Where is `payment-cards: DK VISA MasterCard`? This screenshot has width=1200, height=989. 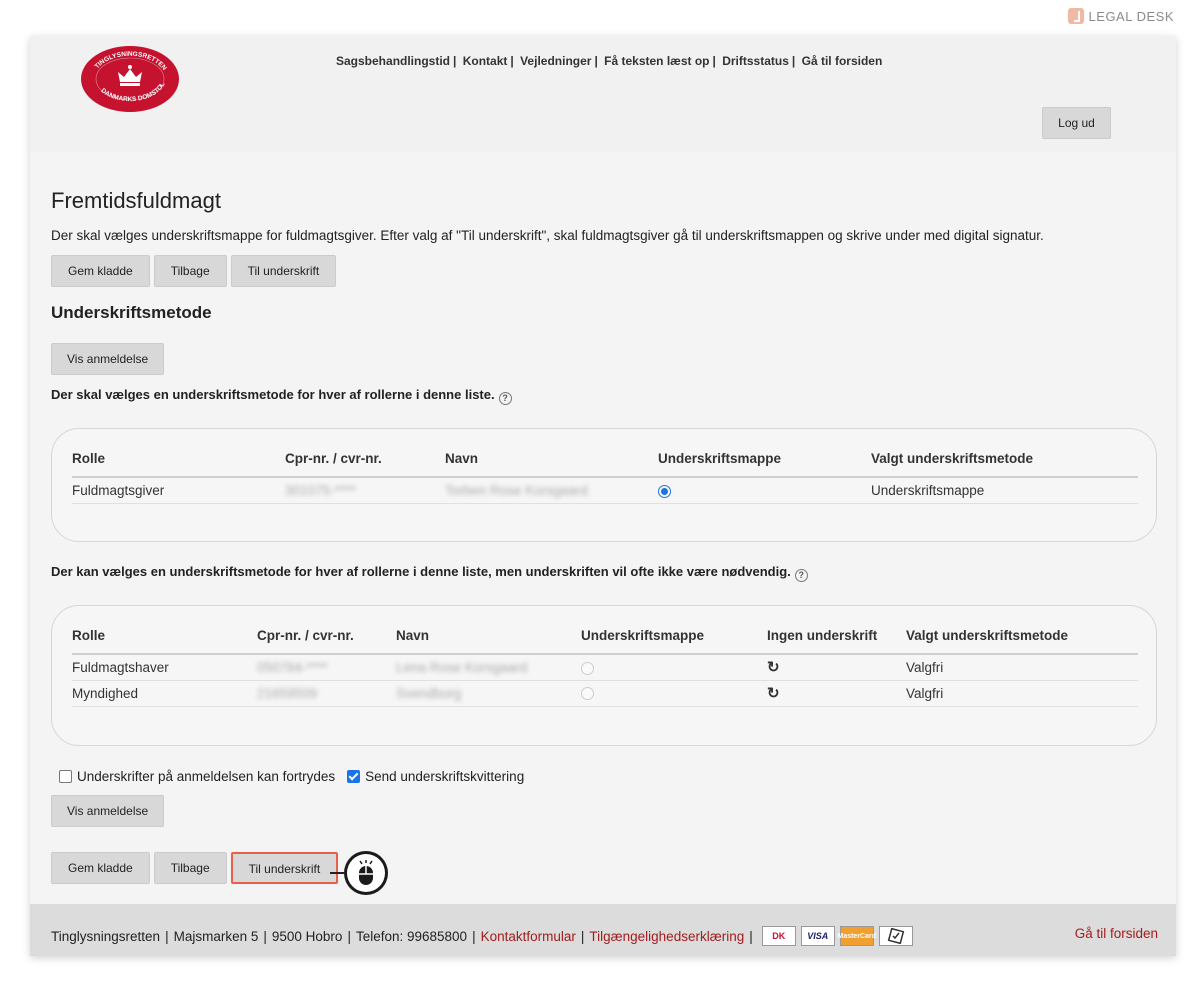
payment-cards: DK VISA MasterCard is located at coordinates (837, 936).